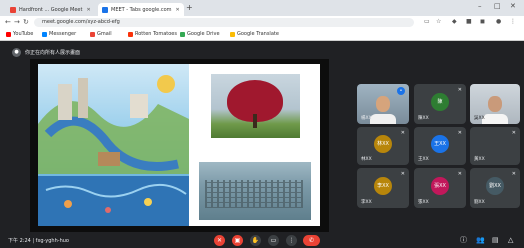 The height and width of the screenshot is (248, 524). What do you see at coordinates (8, 34) in the screenshot?
I see `youtube-icon` at bounding box center [8, 34].